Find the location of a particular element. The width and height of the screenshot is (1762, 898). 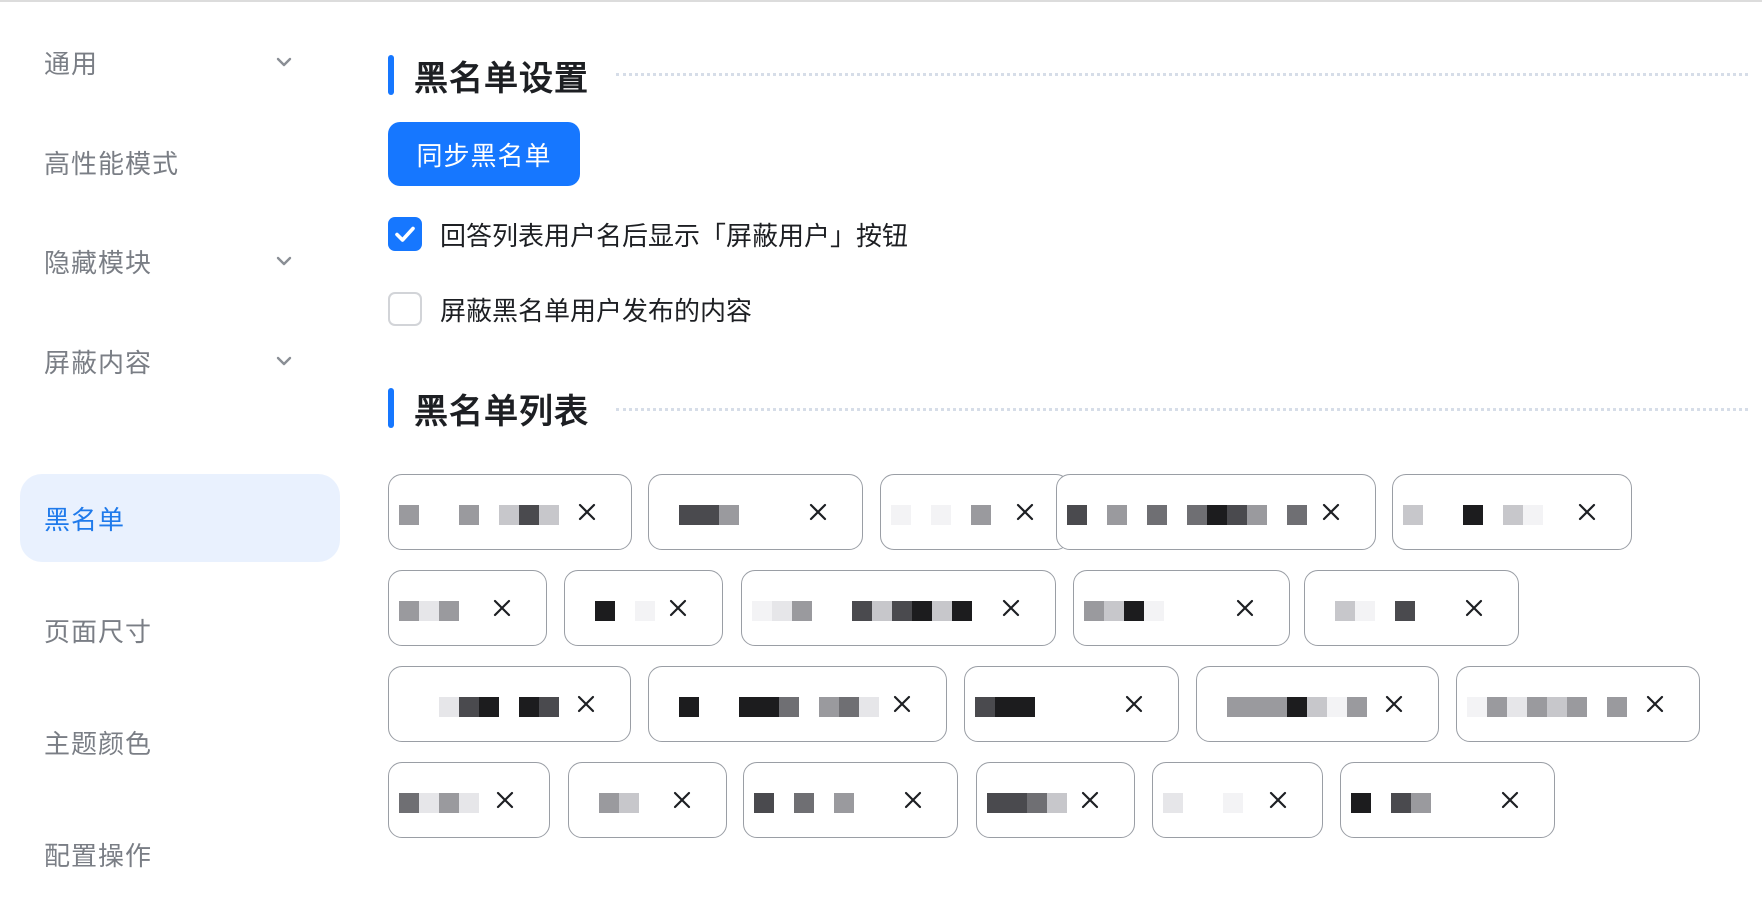

sidebar-item-performance-mode: 高性能模式 is located at coordinates (180, 162).